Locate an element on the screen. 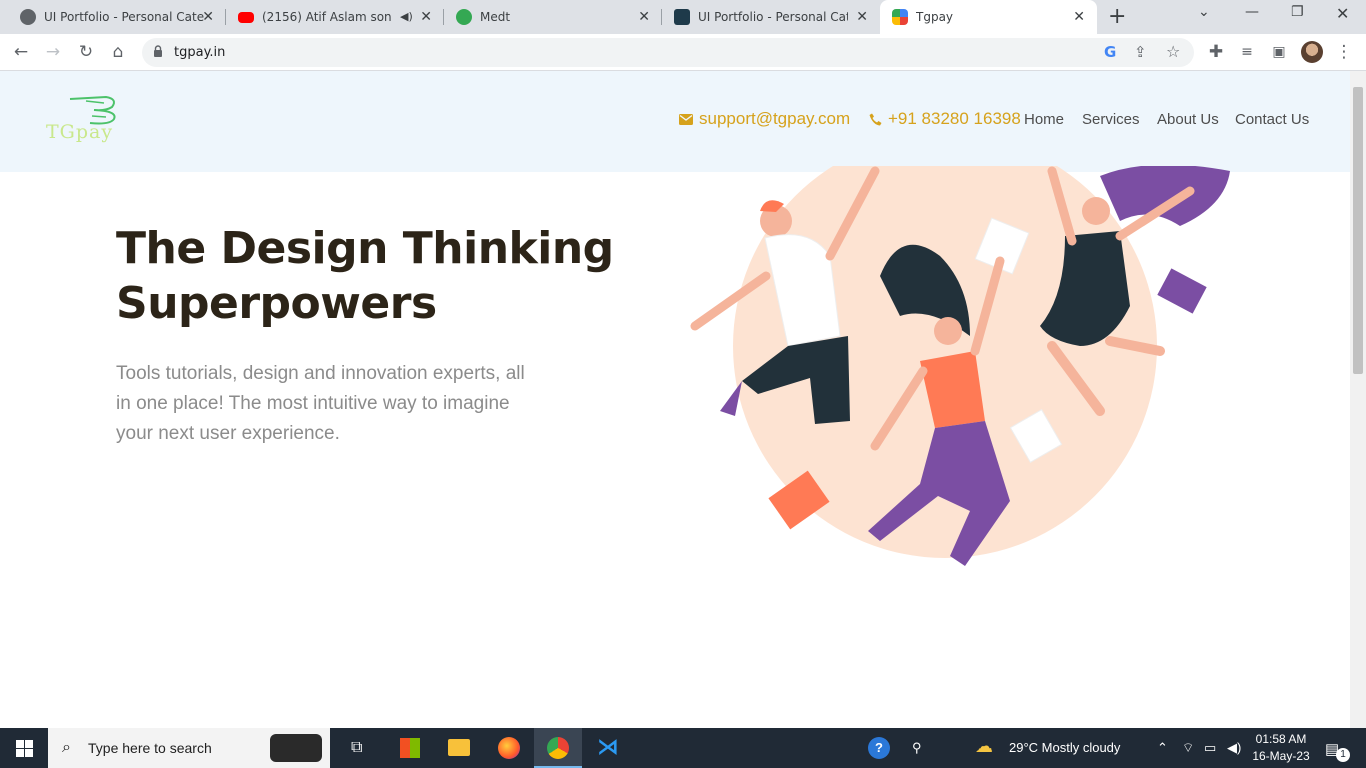  volume-icon: ◀) is located at coordinates (1234, 748).